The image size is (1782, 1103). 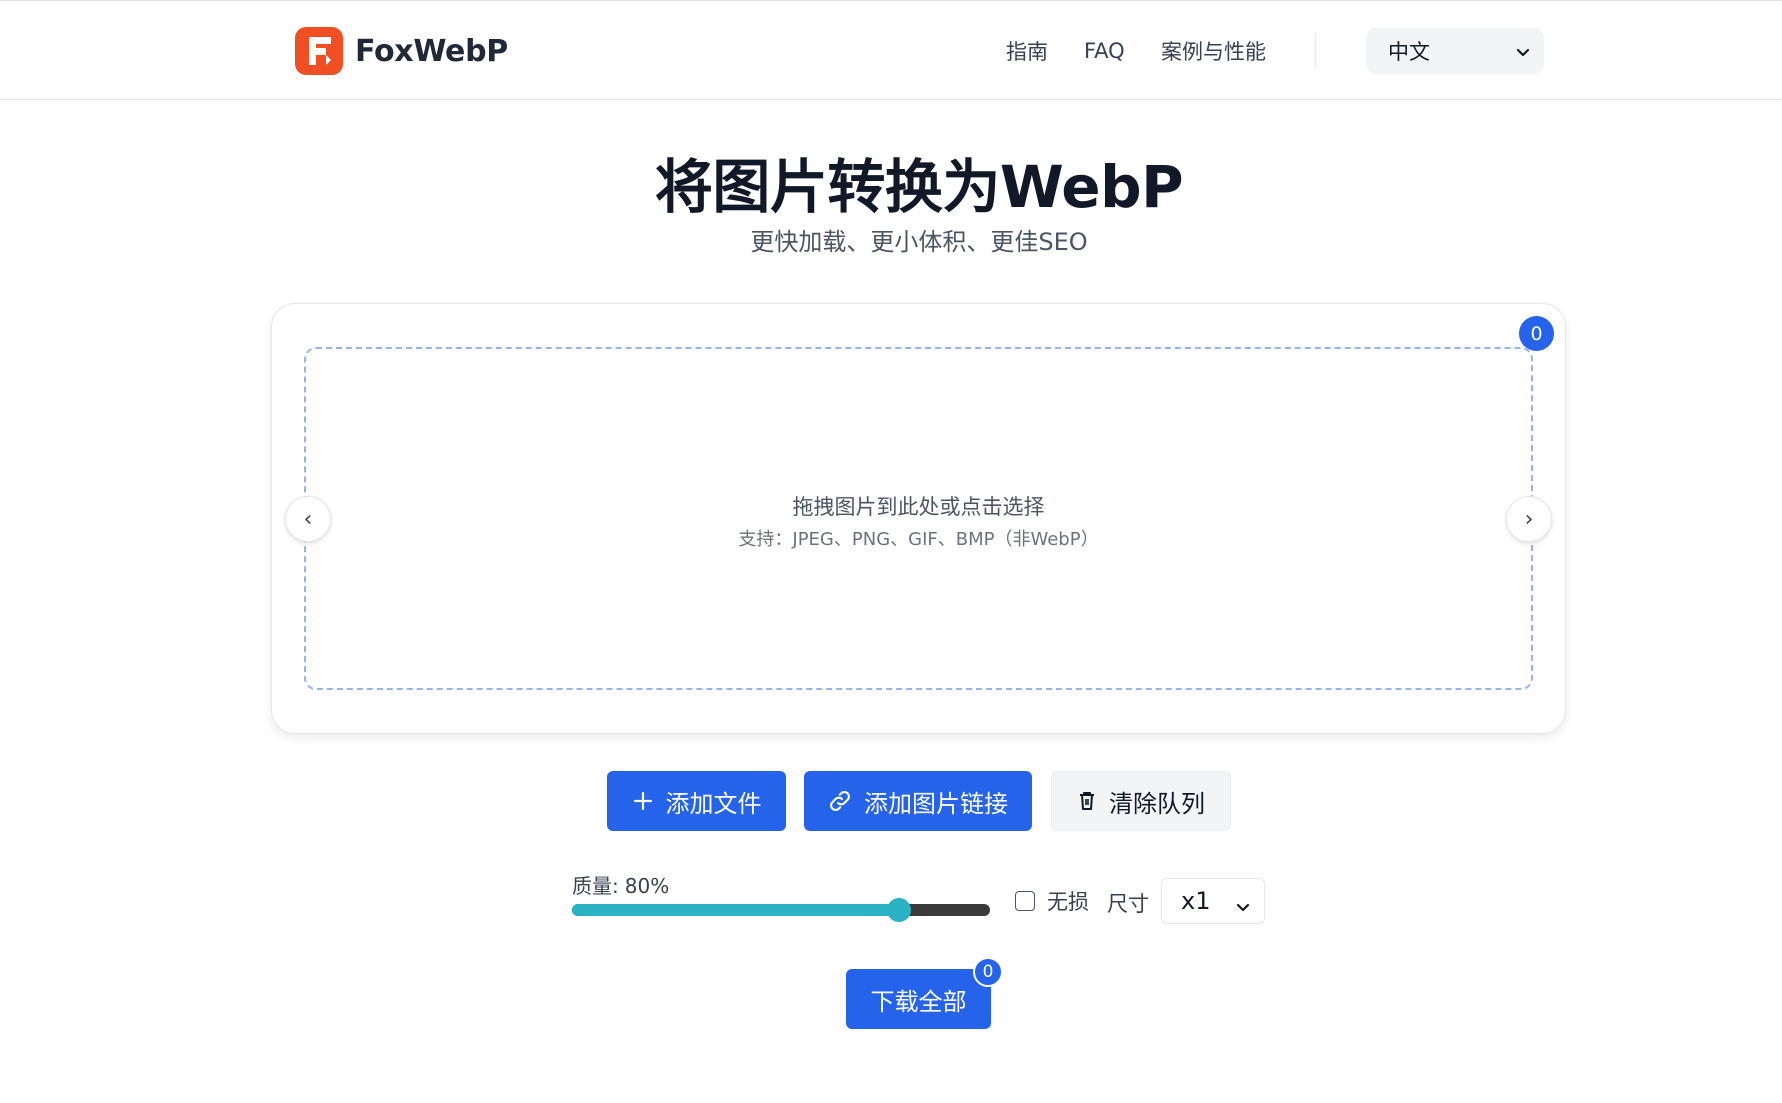 I want to click on chevron-right-icon: ›, so click(x=1529, y=519).